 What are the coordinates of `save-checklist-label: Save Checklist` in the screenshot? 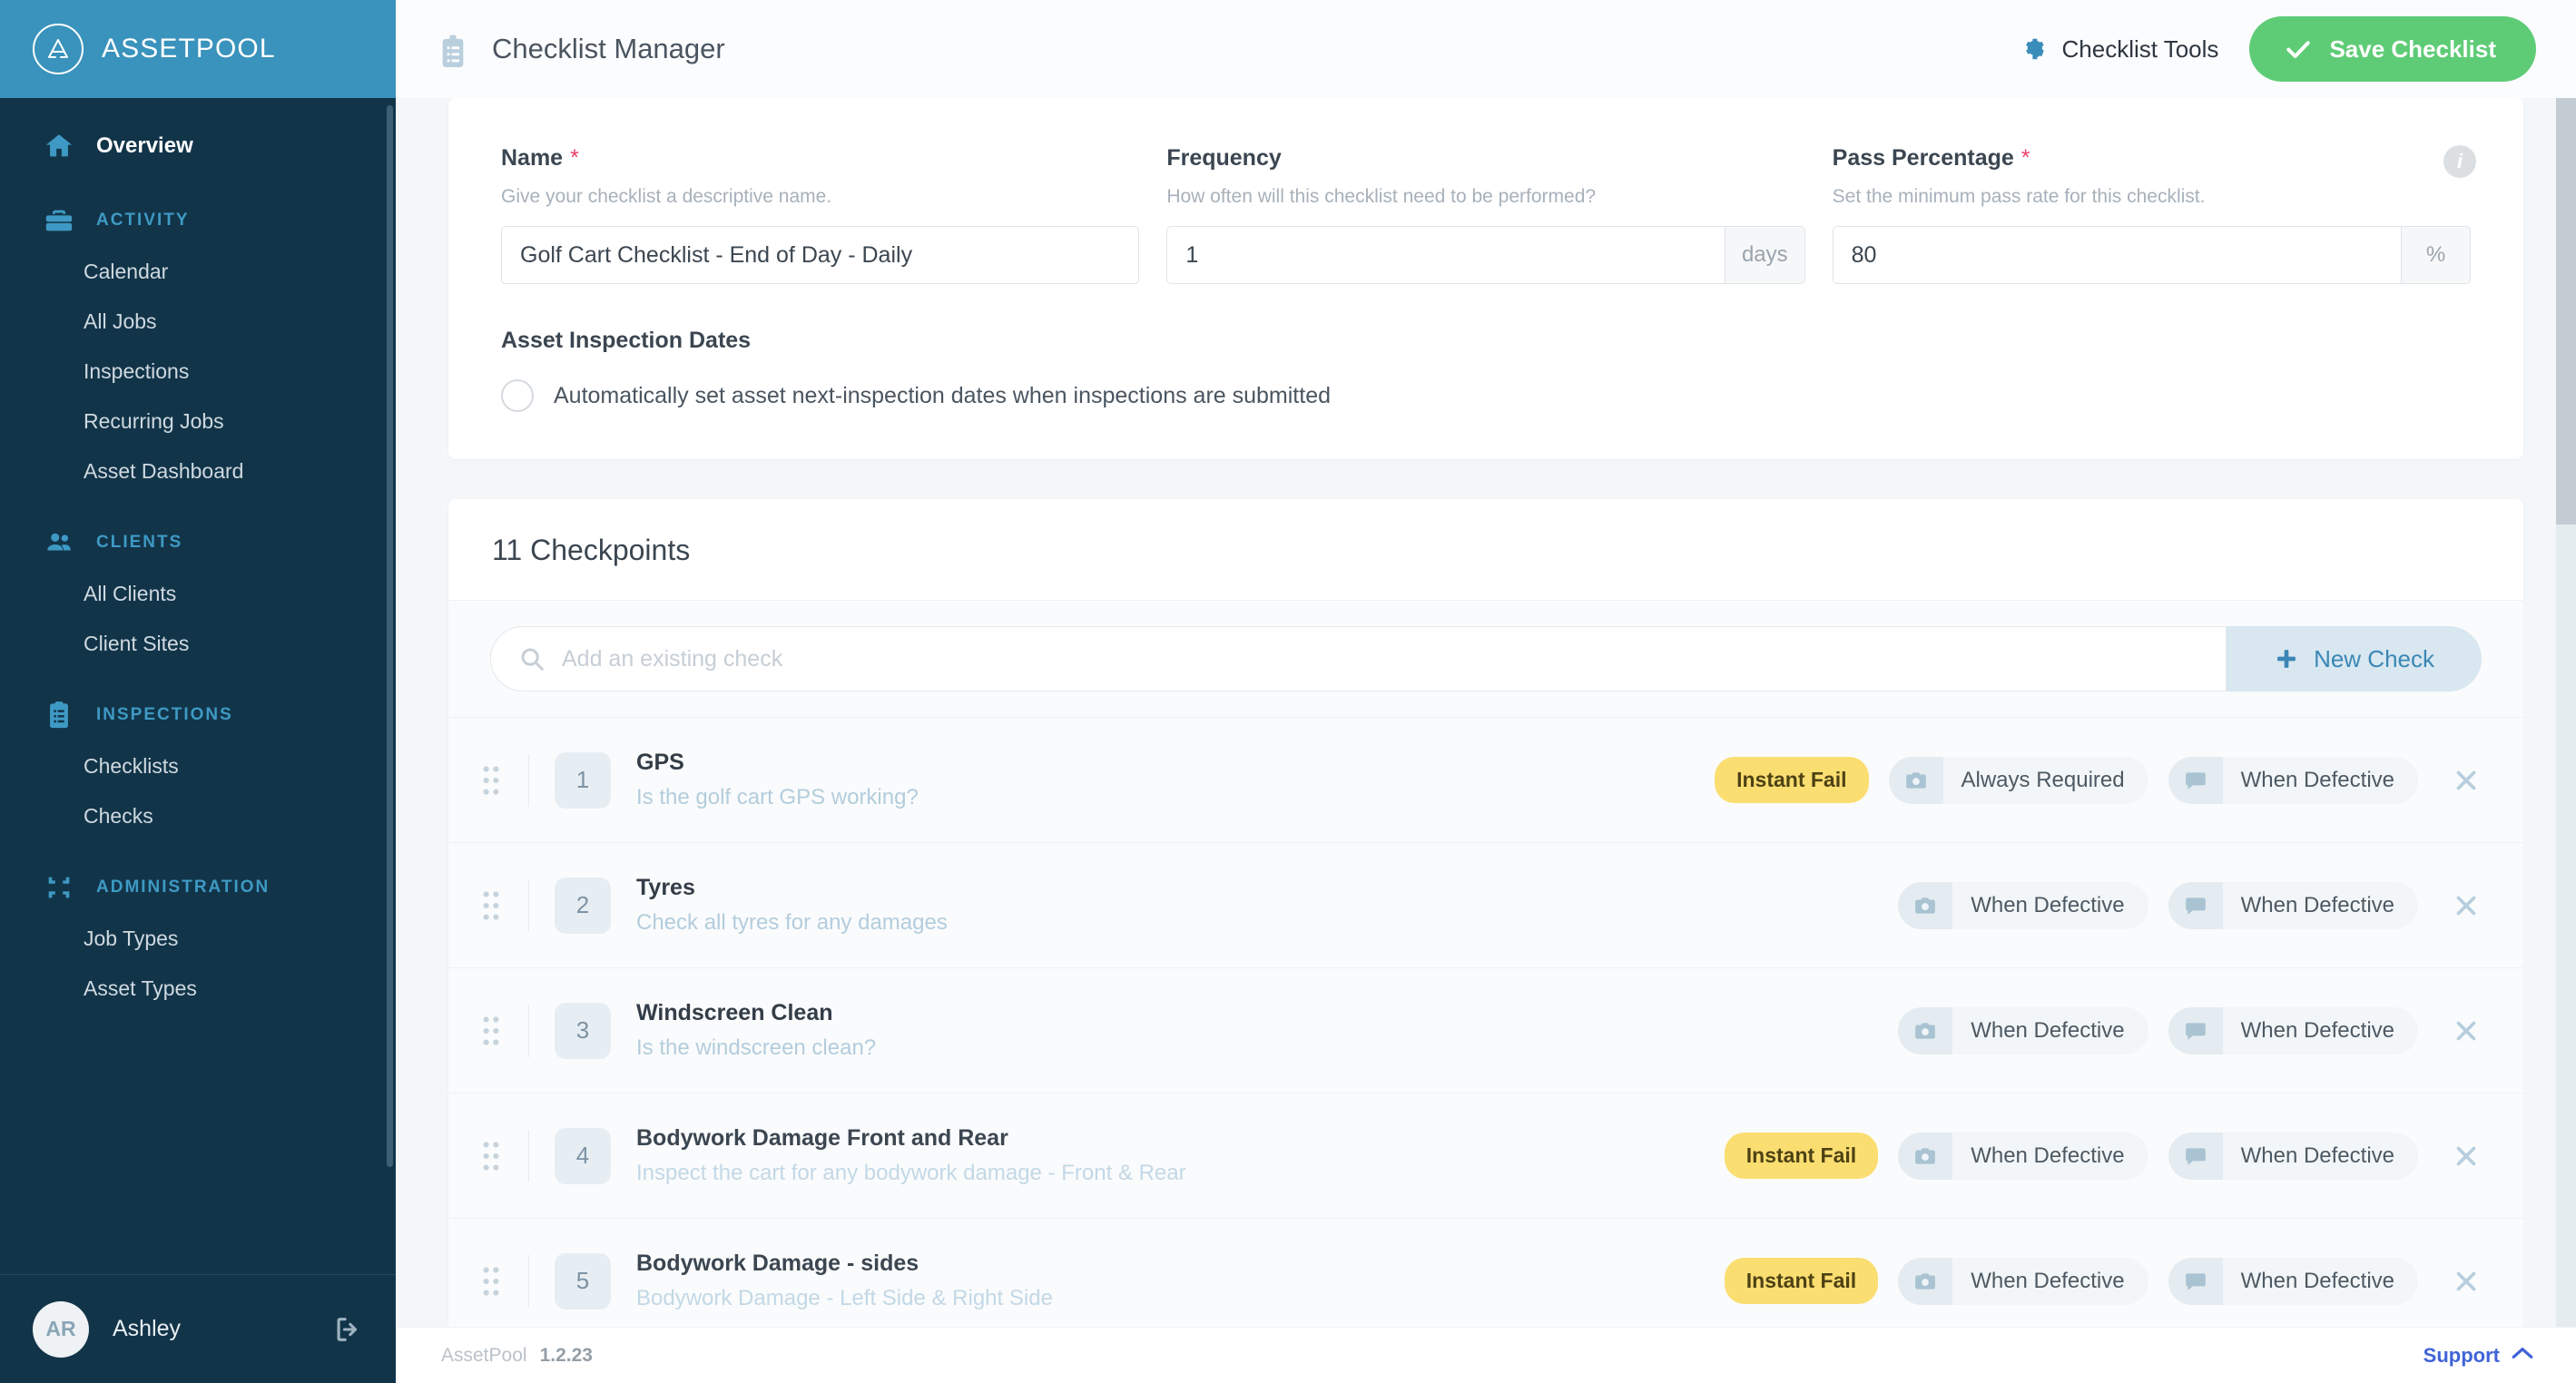 It's located at (2412, 48).